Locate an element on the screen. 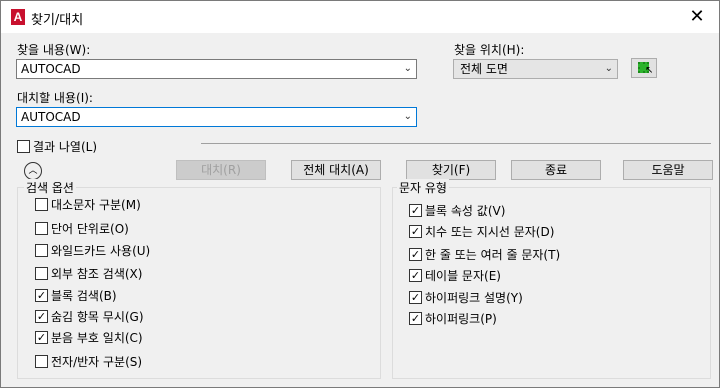 Image resolution: width=720 pixels, height=388 pixels. divider is located at coordinates (456, 143).